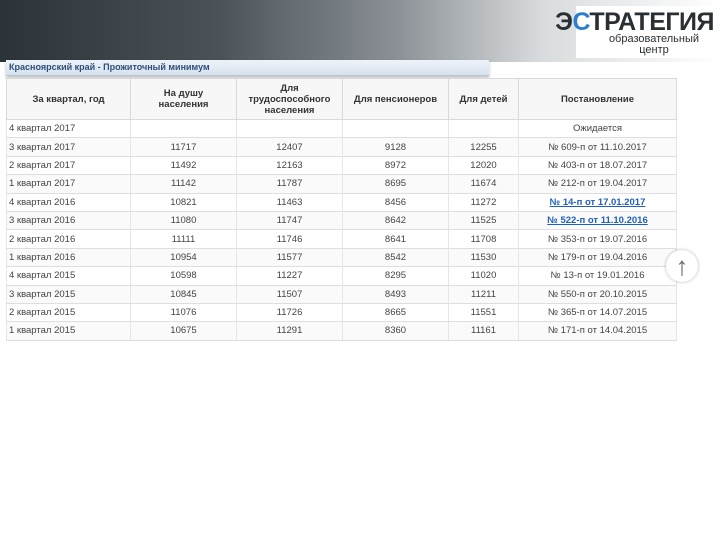 Image resolution: width=720 pixels, height=540 pixels. I want to click on cell-quarter: 2 квартал 2016, so click(68, 239).